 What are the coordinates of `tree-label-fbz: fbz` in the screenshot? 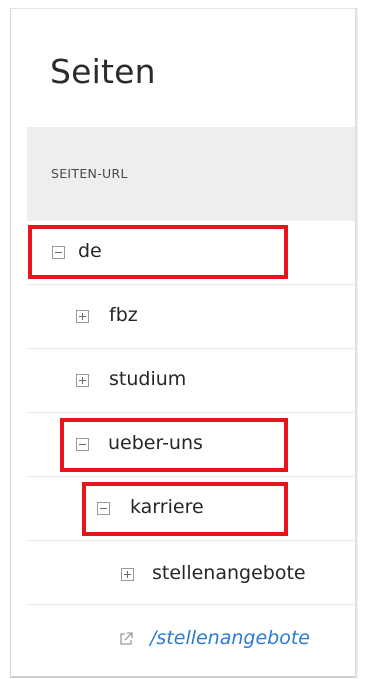 It's located at (123, 315).